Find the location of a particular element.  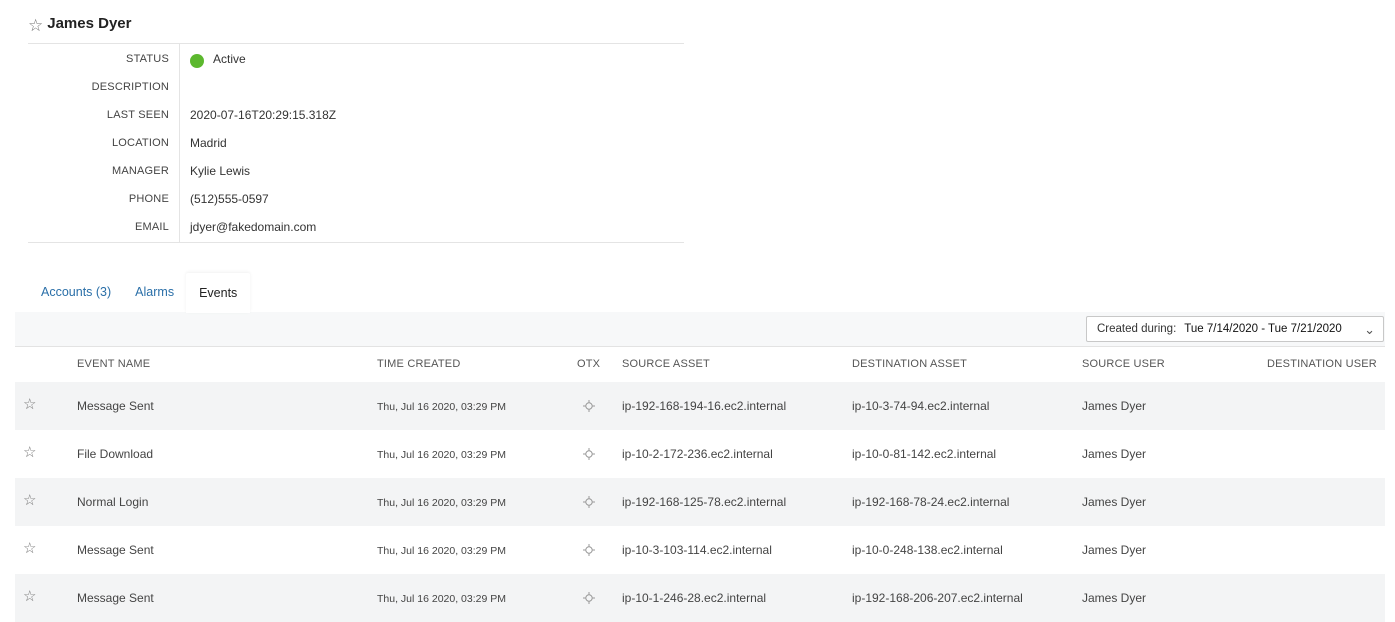

tab-accounts: Accounts (3) is located at coordinates (69, 292).